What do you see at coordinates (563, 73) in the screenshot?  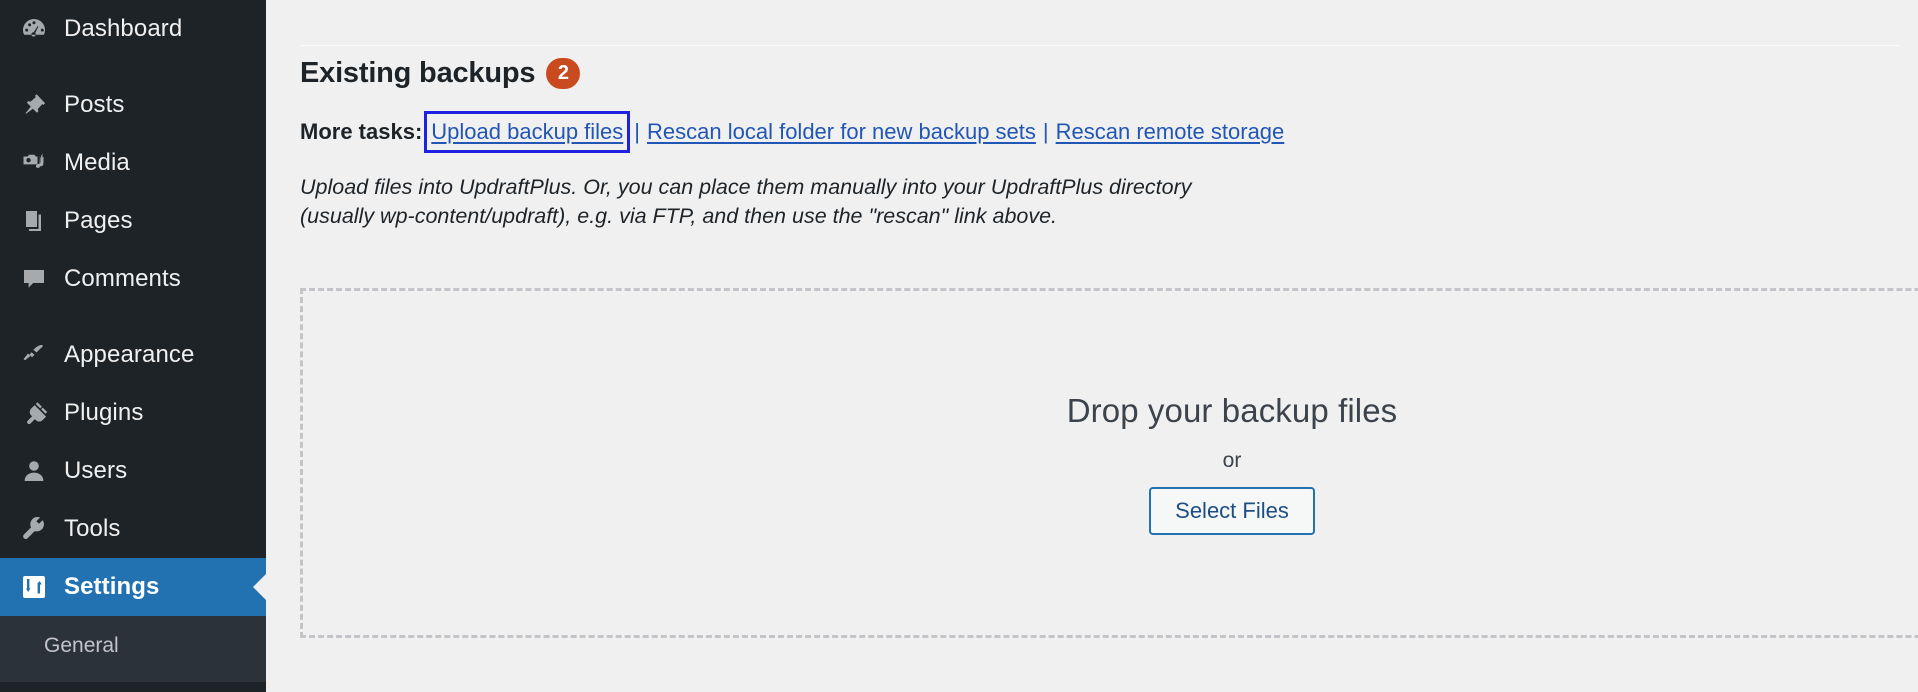 I see `existing-backups-count-badge: 2` at bounding box center [563, 73].